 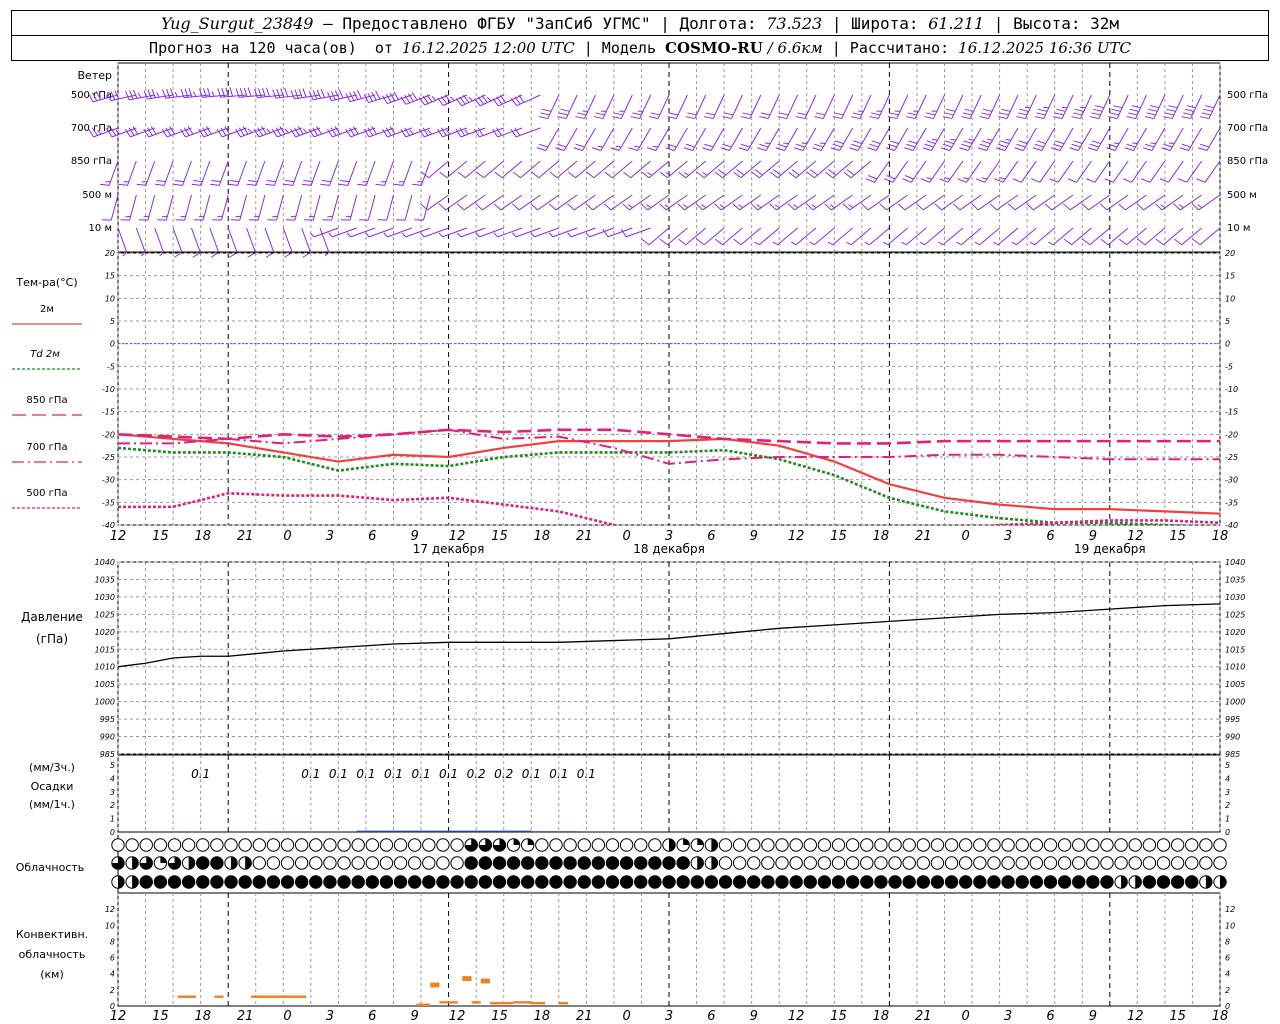 What do you see at coordinates (1230, 909) in the screenshot?
I see `conv-tick-right: 12` at bounding box center [1230, 909].